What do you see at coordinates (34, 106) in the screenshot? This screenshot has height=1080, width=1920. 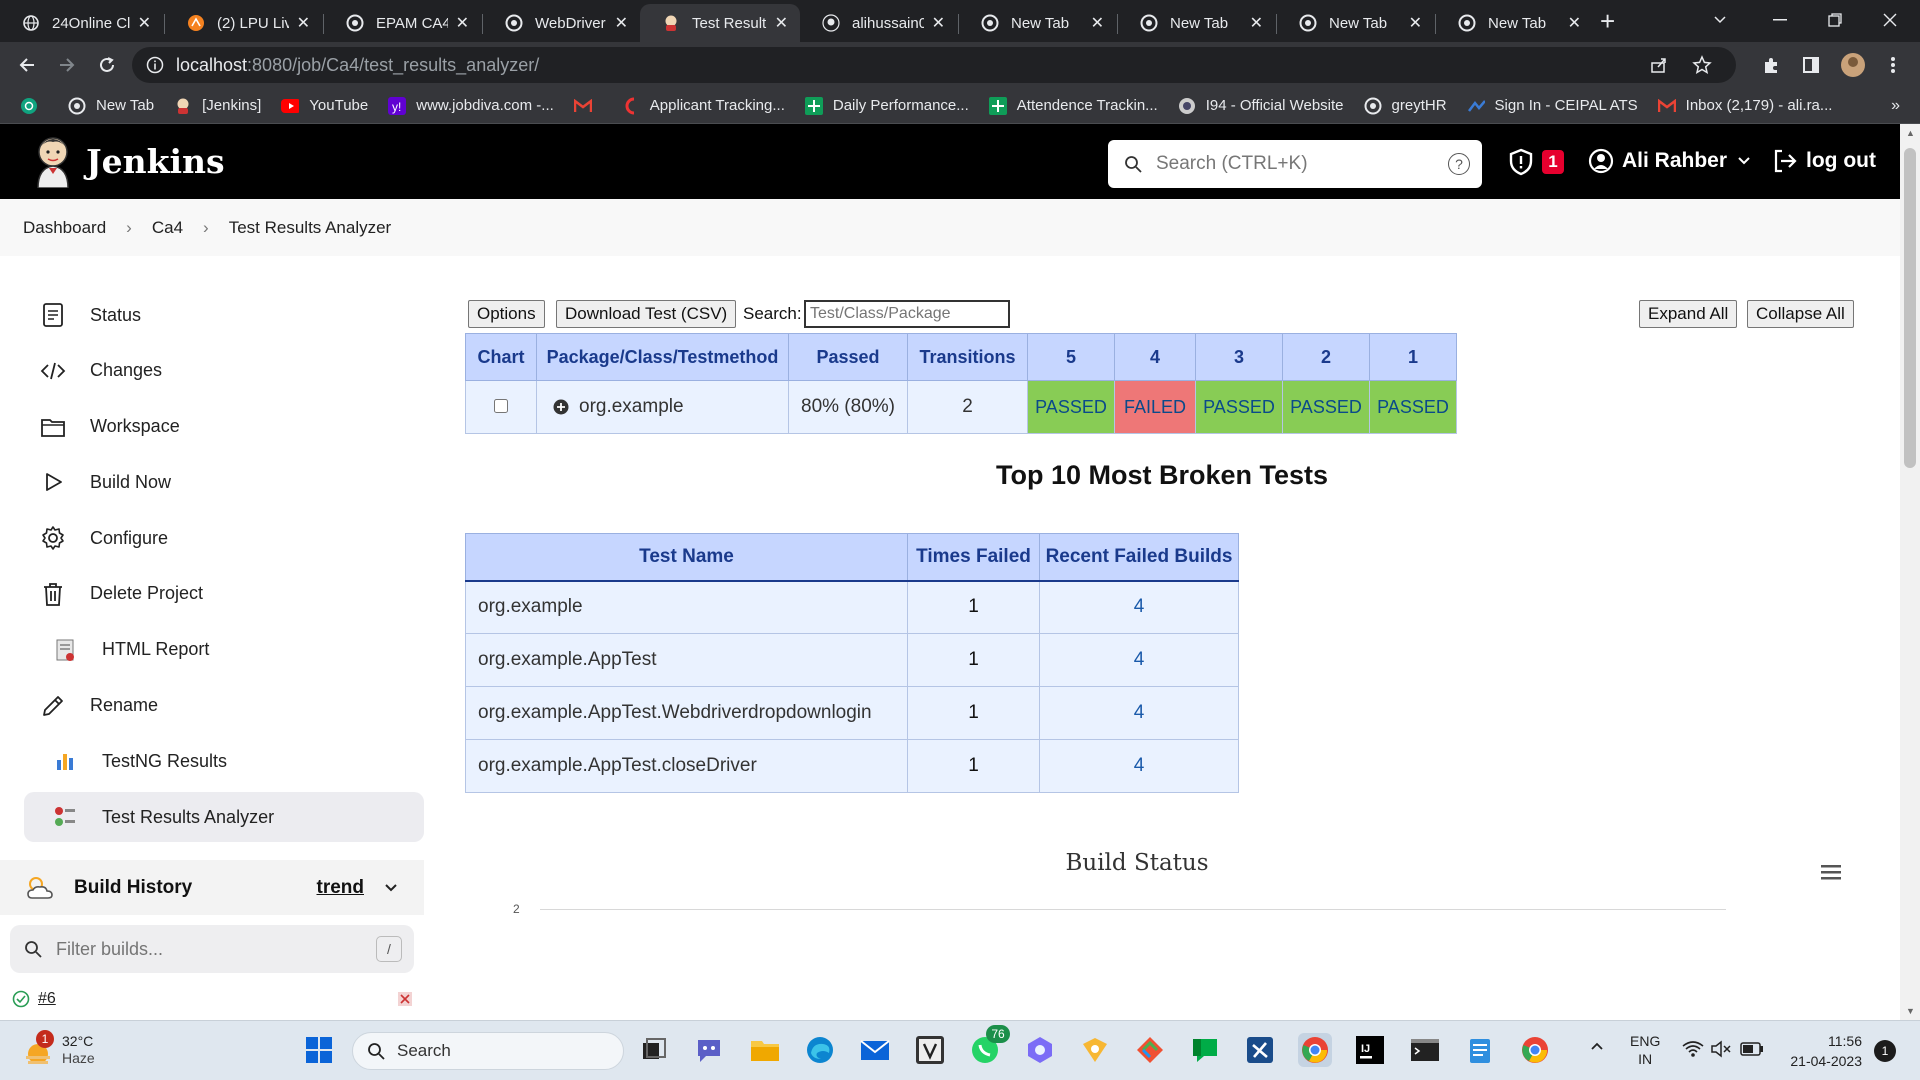 I see `chatgpt-icon` at bounding box center [34, 106].